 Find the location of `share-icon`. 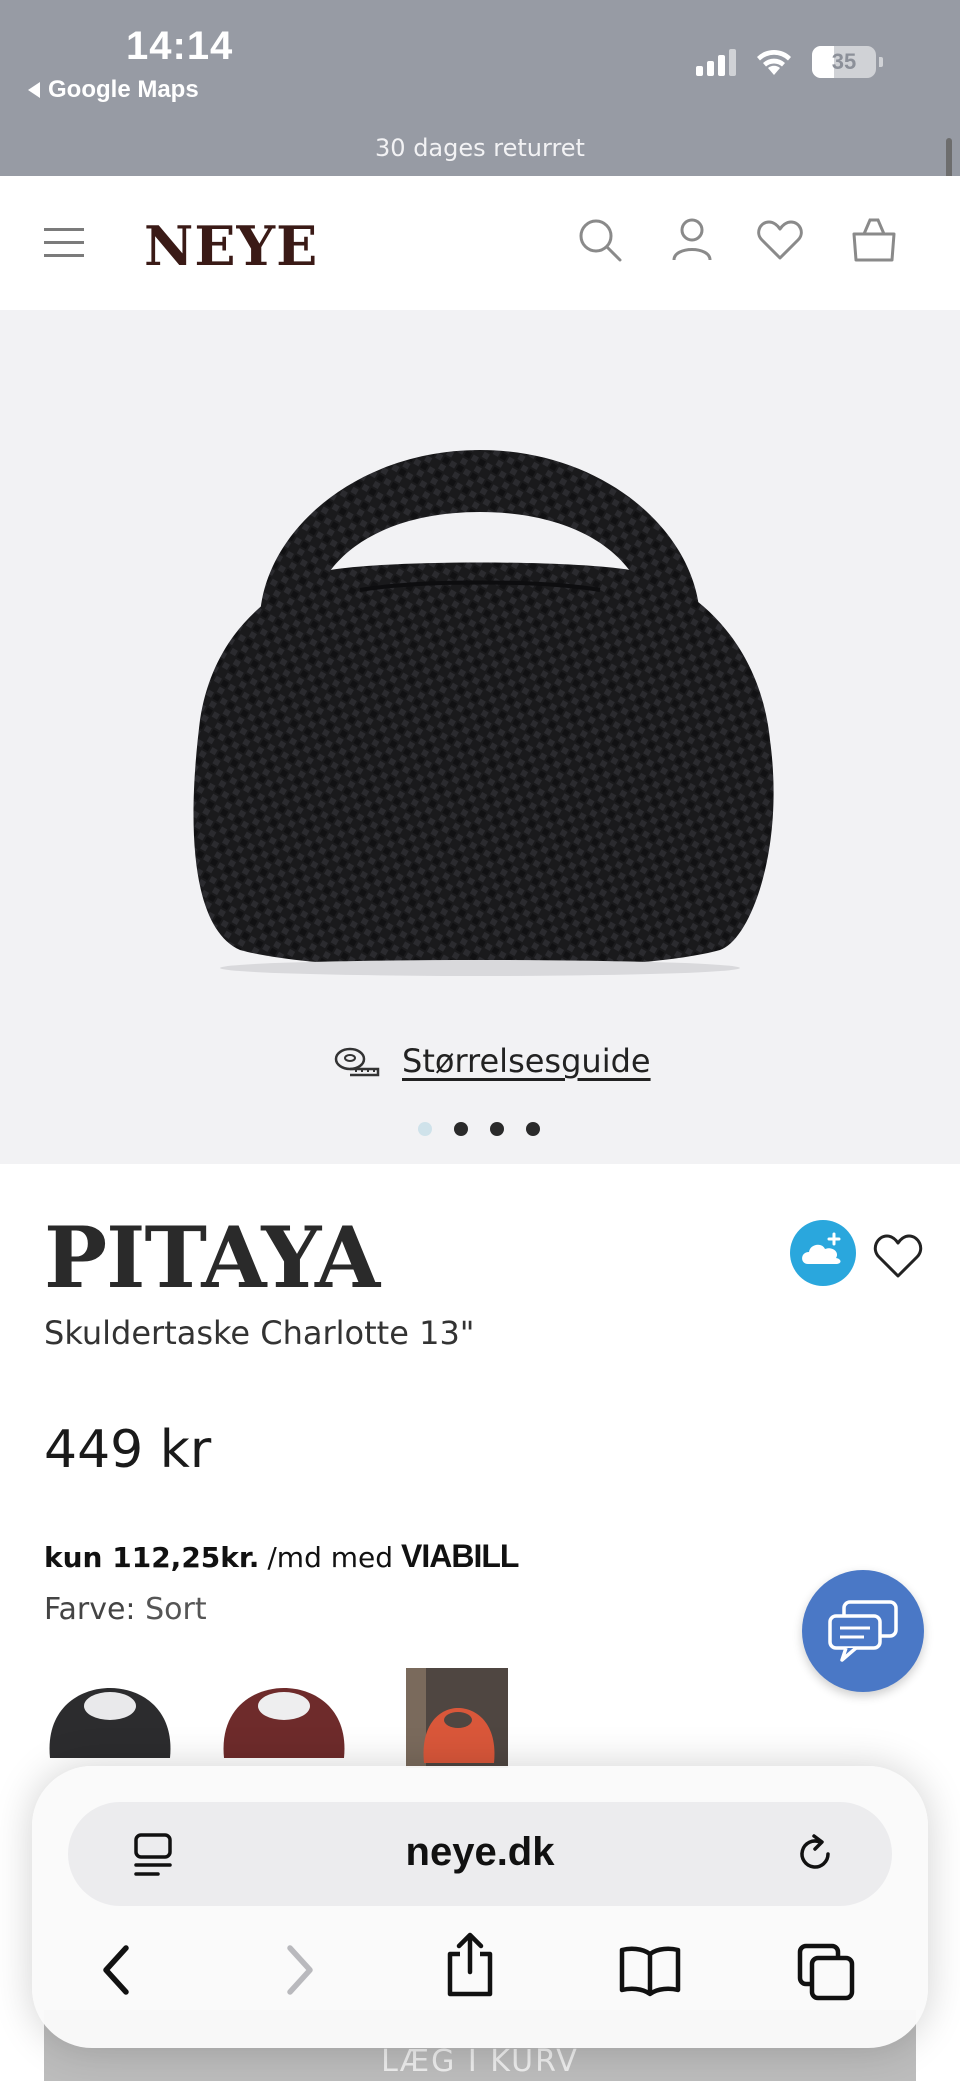

share-icon is located at coordinates (470, 1965).